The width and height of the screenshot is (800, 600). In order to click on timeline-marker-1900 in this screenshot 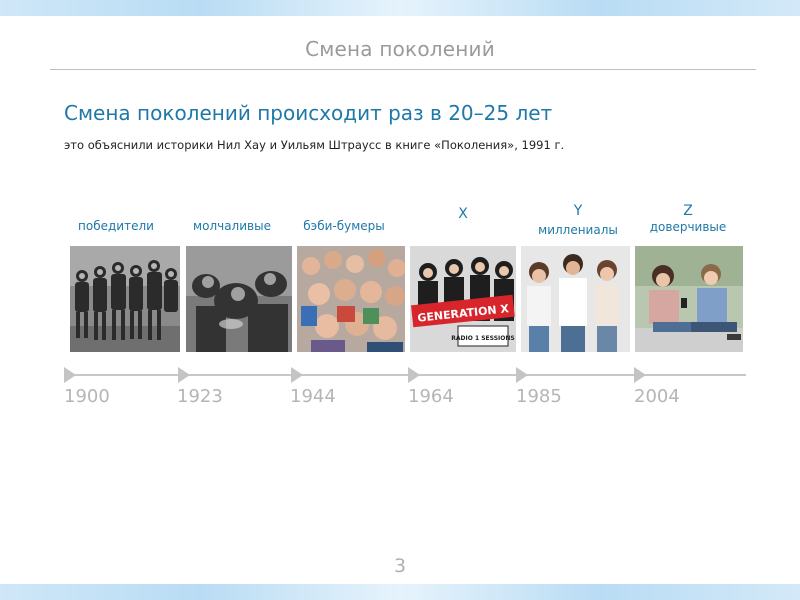, I will do `click(70, 375)`.